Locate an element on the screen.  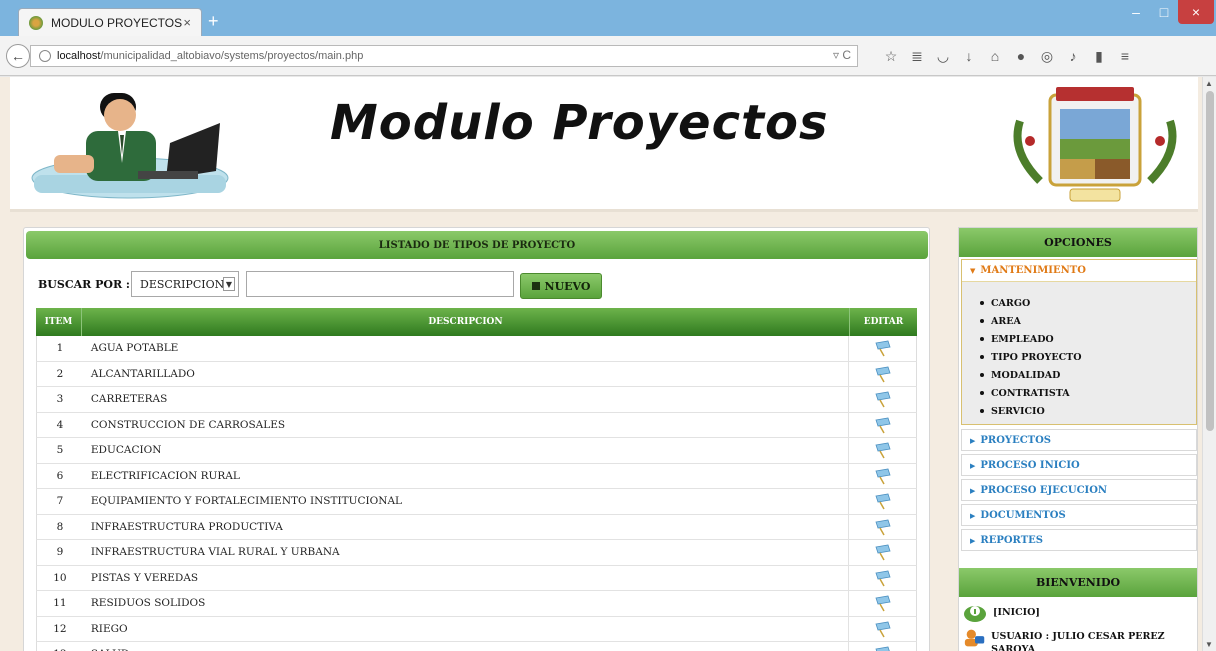
search-input is located at coordinates (380, 284).